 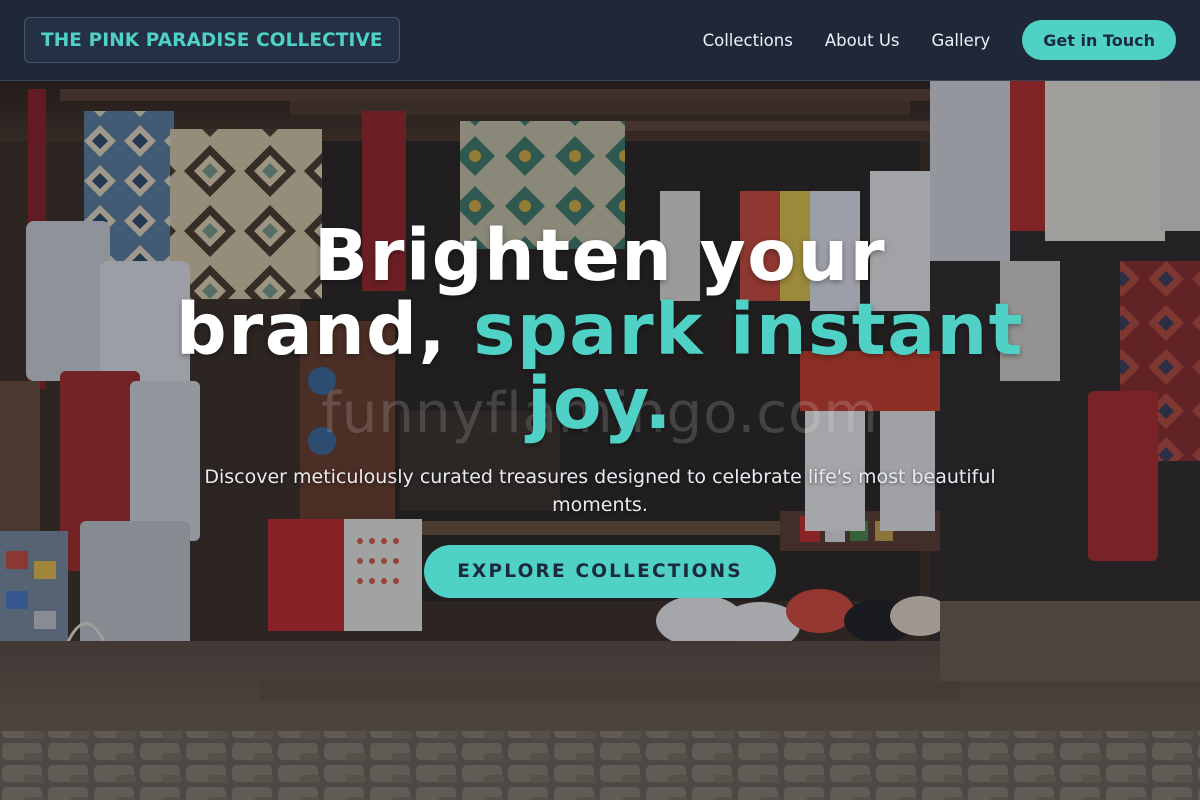 What do you see at coordinates (1099, 40) in the screenshot?
I see `get-in-touch-button: Get in Touch` at bounding box center [1099, 40].